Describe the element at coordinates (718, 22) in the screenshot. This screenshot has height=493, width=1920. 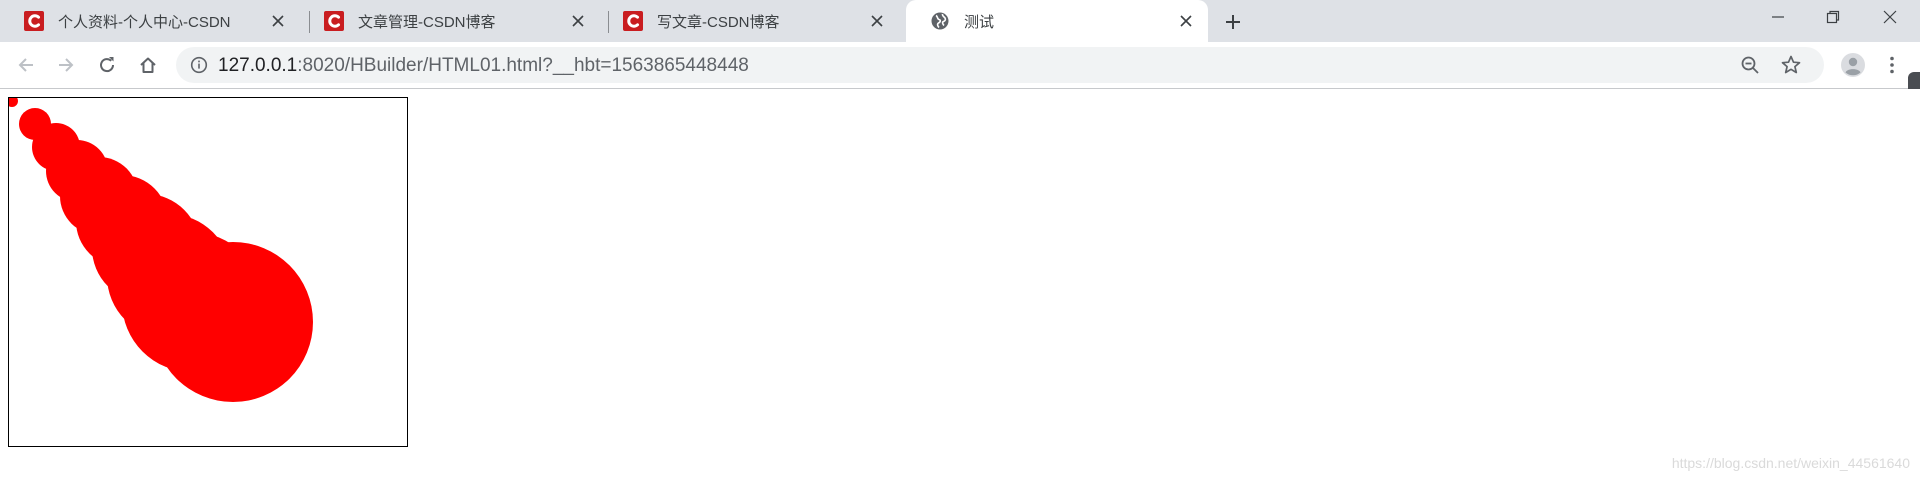
I see `tab-title: 写文章-CSDN博客` at that location.